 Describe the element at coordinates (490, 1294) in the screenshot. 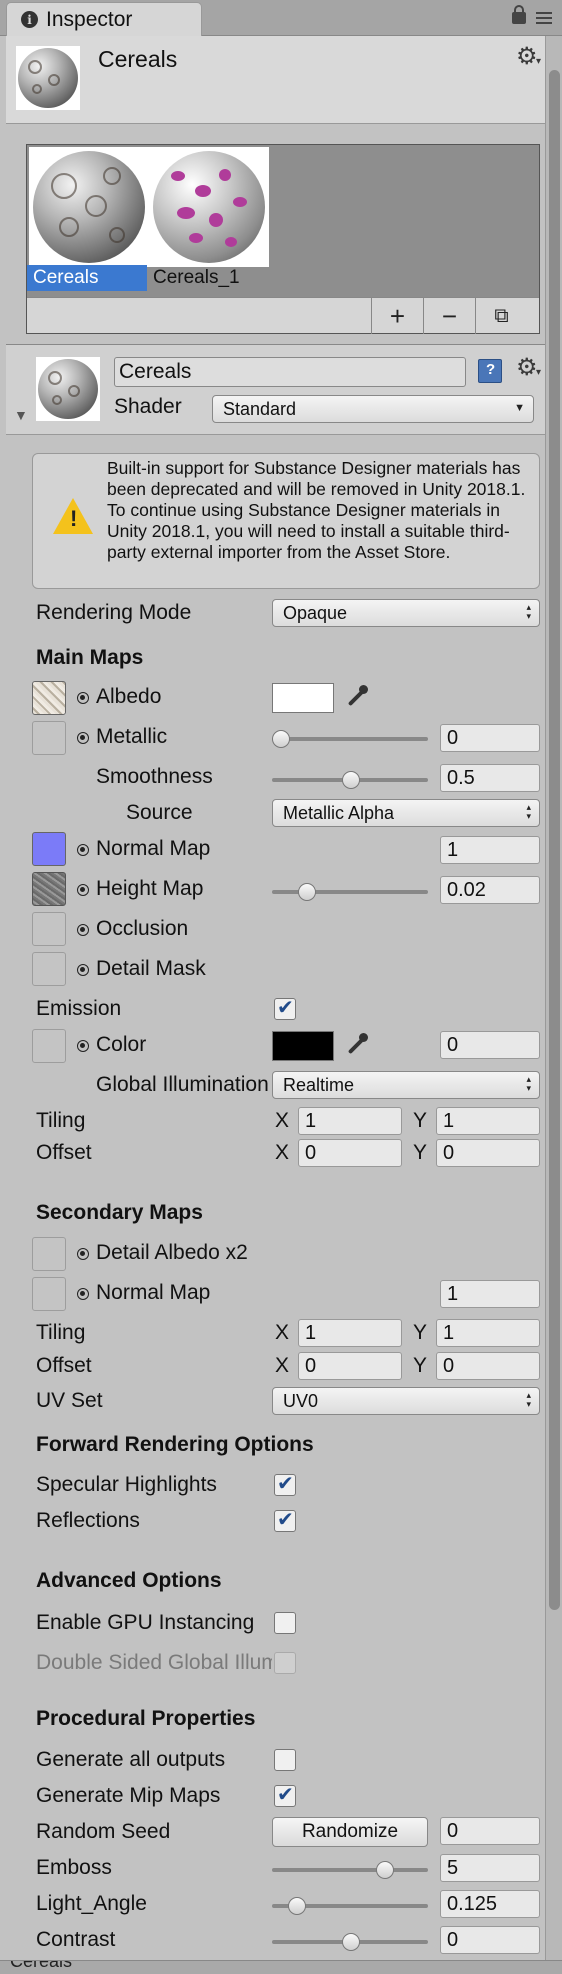

I see `secondary-normal-map-scale-field: 1` at that location.